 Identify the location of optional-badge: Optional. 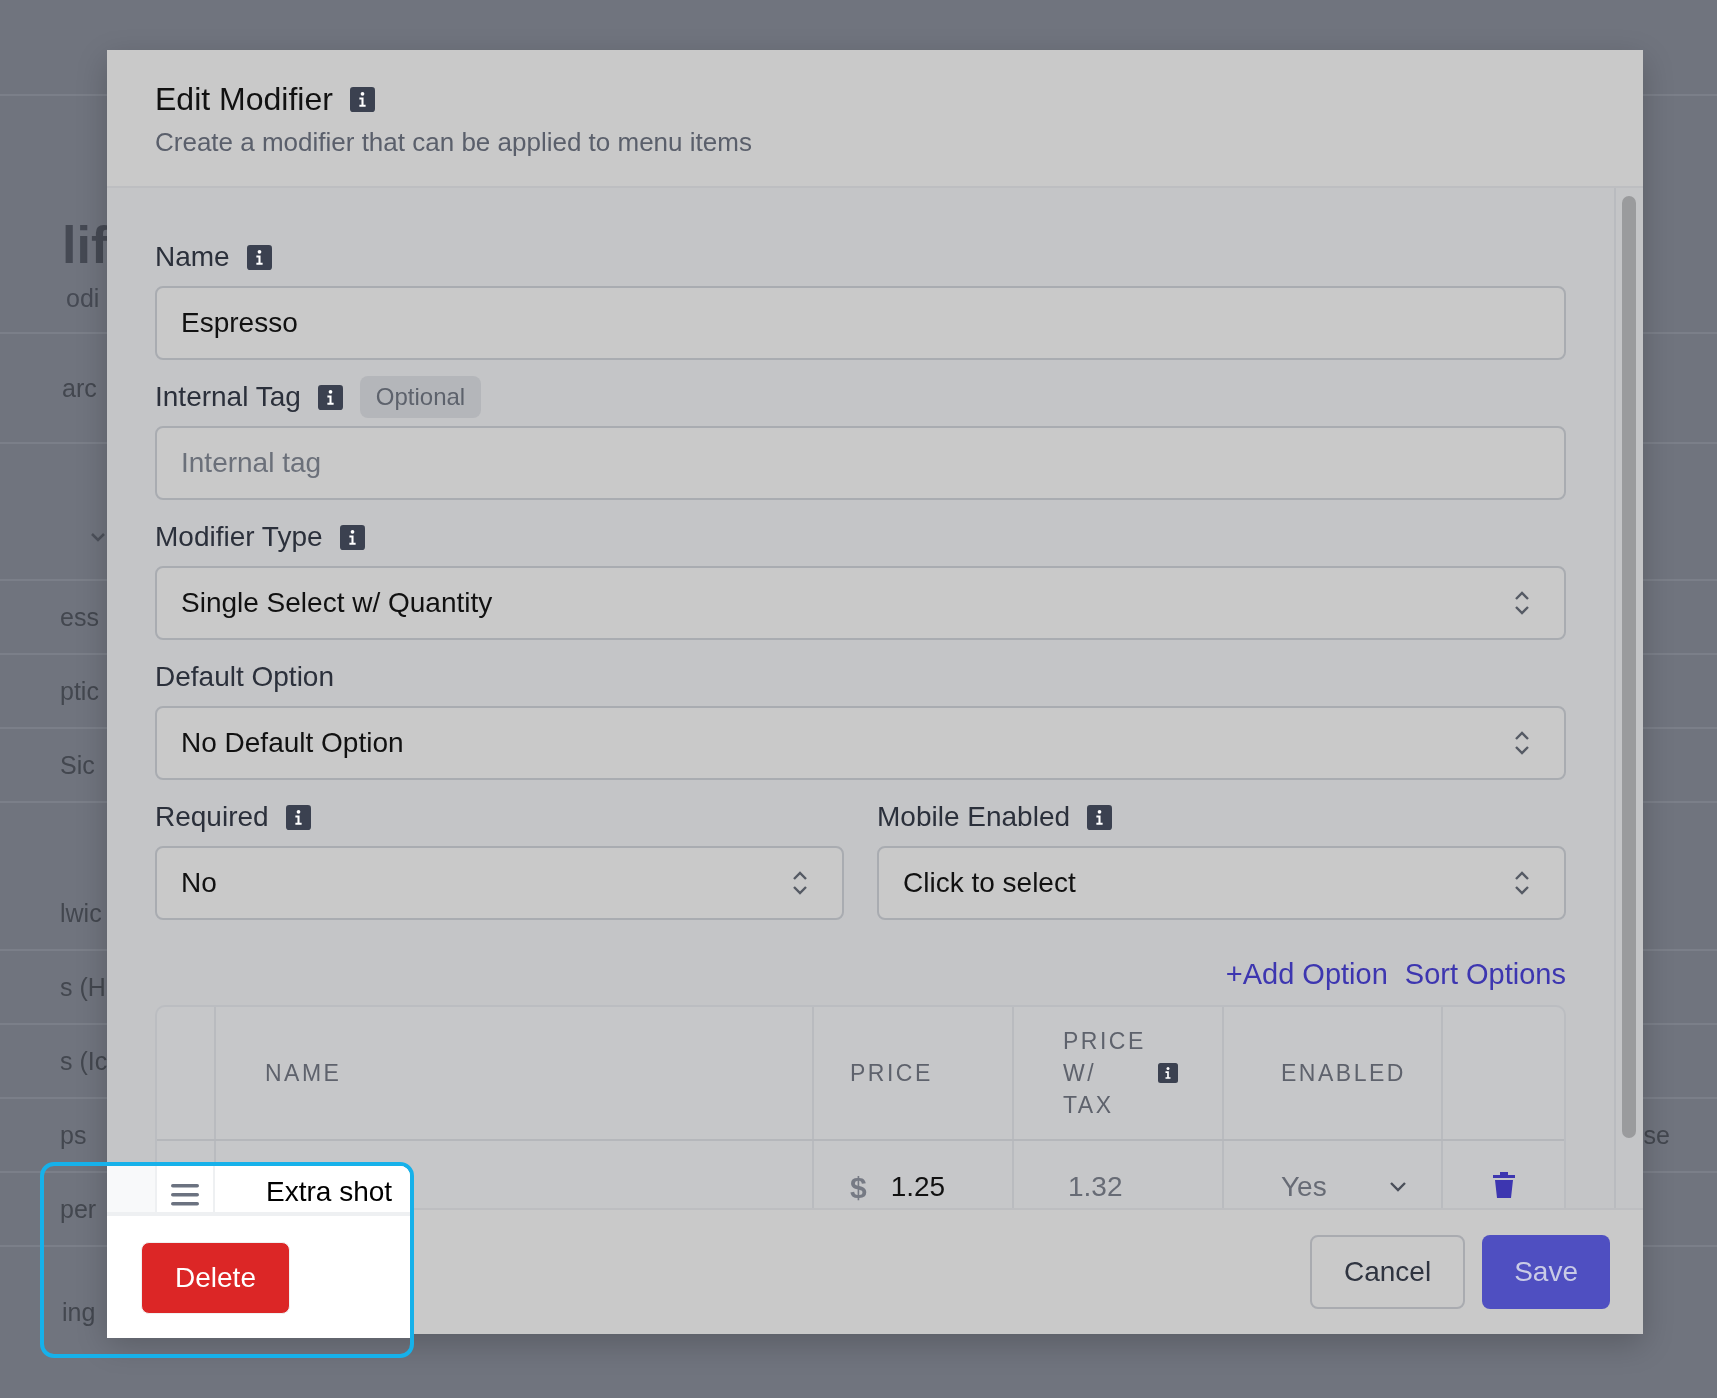
(420, 397).